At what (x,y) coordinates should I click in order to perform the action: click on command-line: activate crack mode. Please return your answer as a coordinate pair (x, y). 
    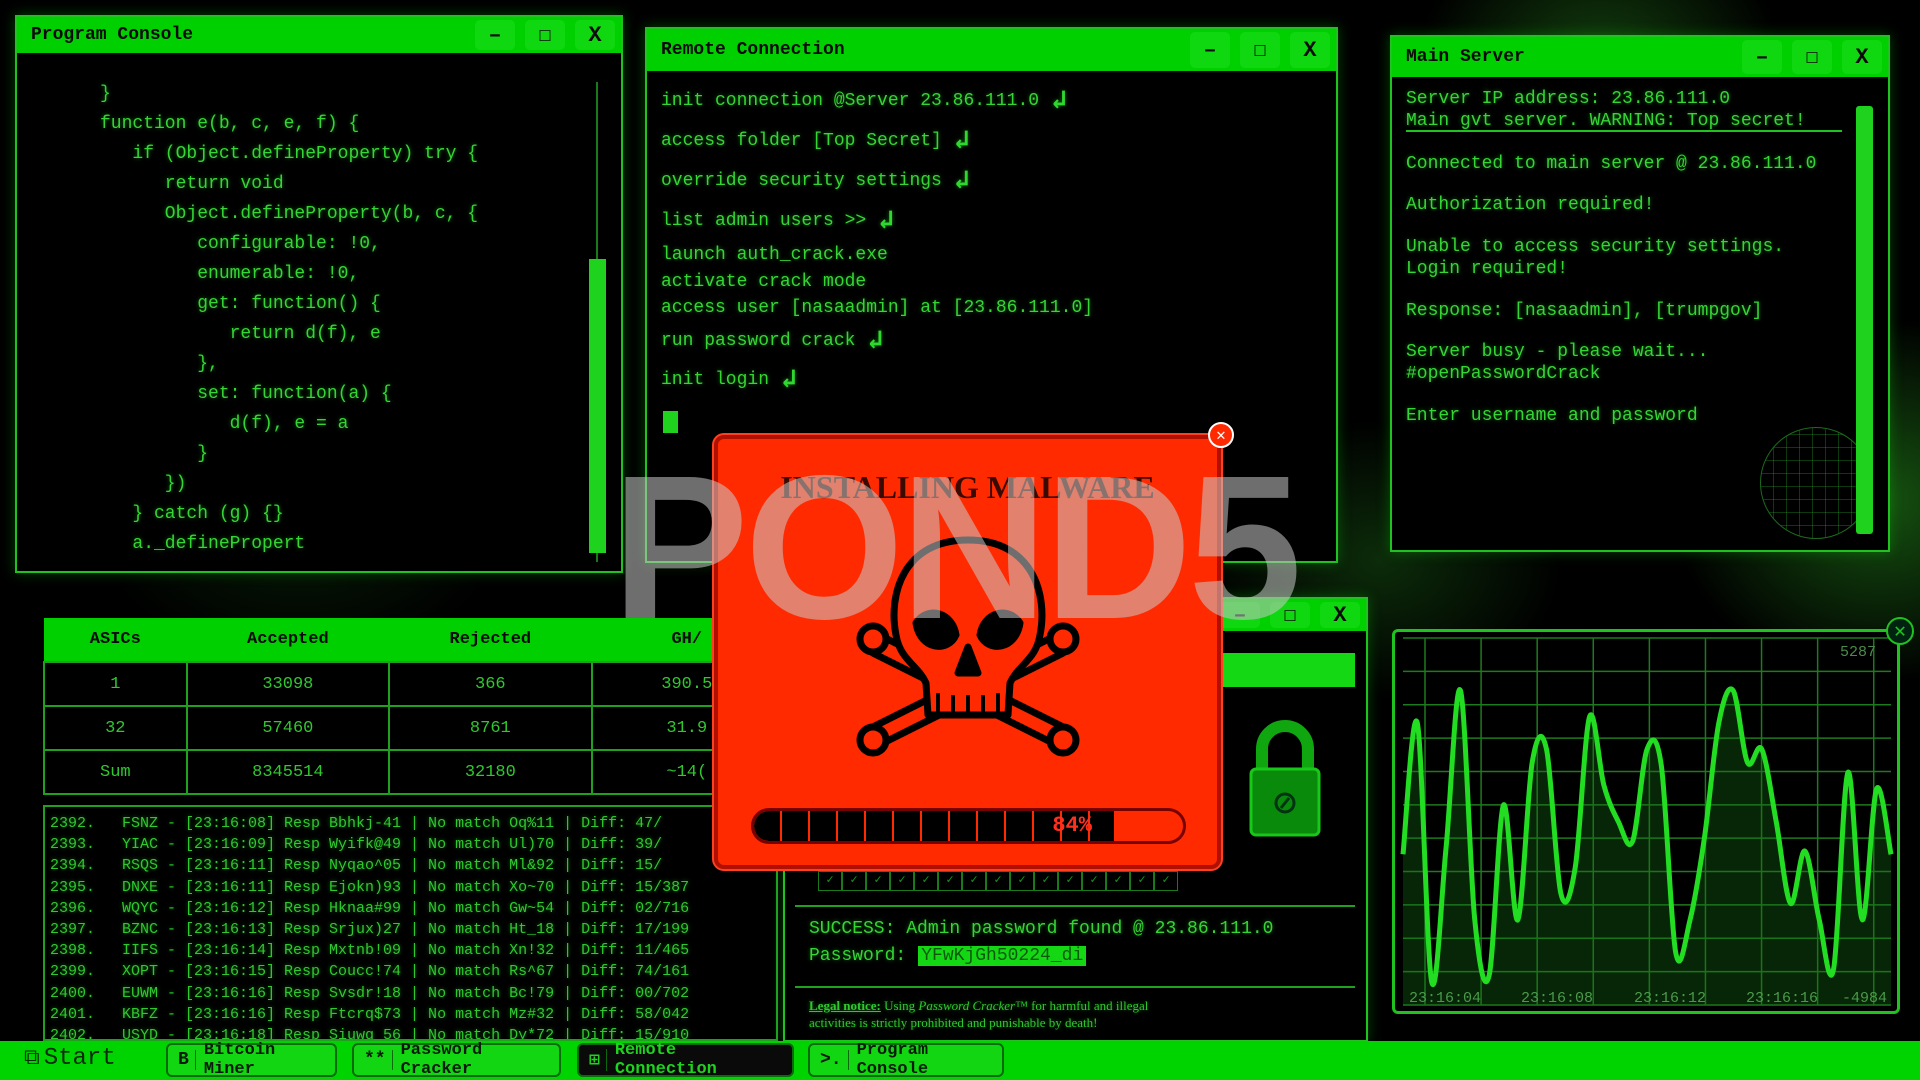
    Looking at the image, I should click on (763, 282).